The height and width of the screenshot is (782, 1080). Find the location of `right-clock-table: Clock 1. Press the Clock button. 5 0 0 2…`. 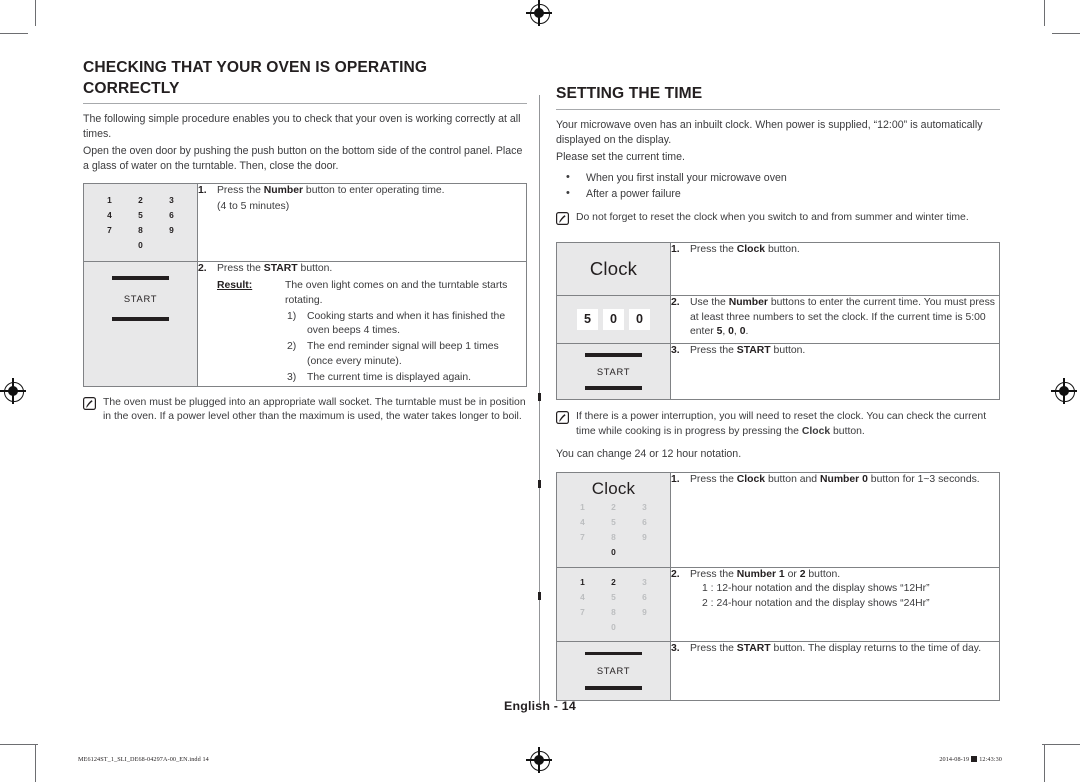

right-clock-table: Clock 1. Press the Clock button. 5 0 0 2… is located at coordinates (778, 320).